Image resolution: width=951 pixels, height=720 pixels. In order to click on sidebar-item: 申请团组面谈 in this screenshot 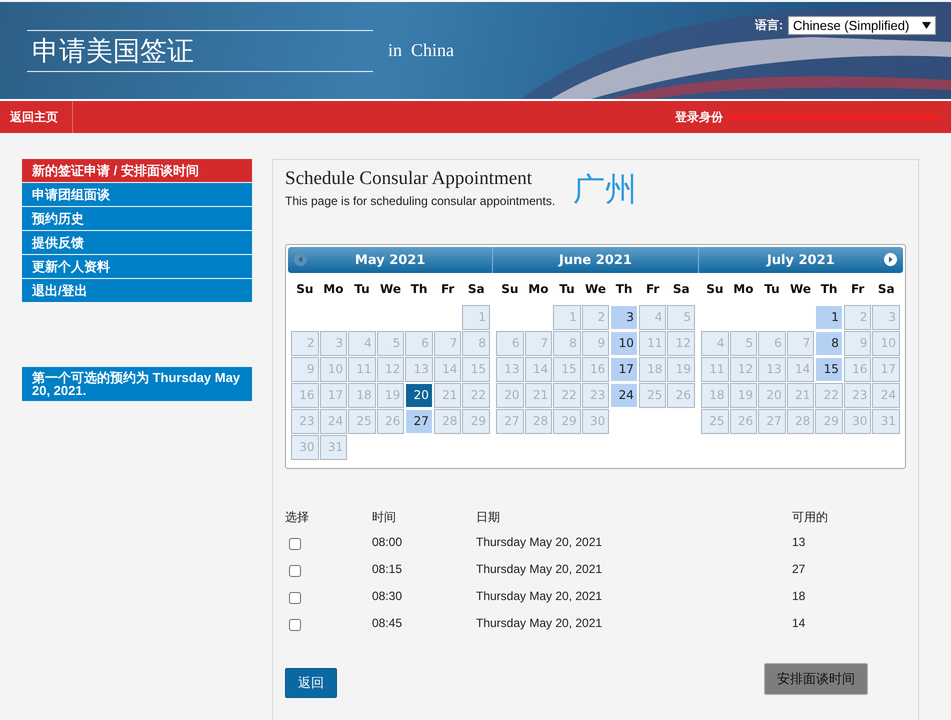, I will do `click(137, 194)`.